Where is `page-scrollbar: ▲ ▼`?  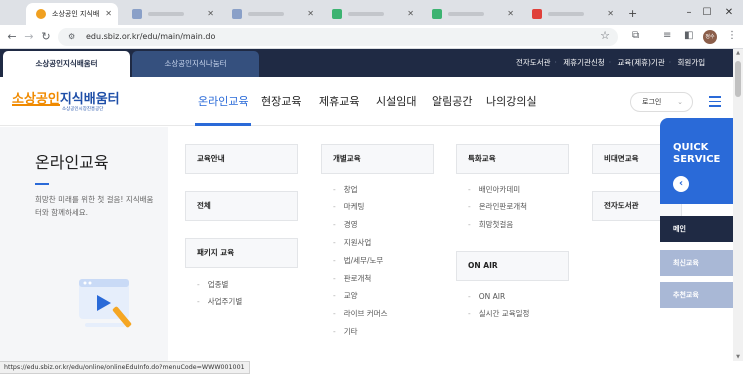 page-scrollbar: ▲ ▼ is located at coordinates (738, 205).